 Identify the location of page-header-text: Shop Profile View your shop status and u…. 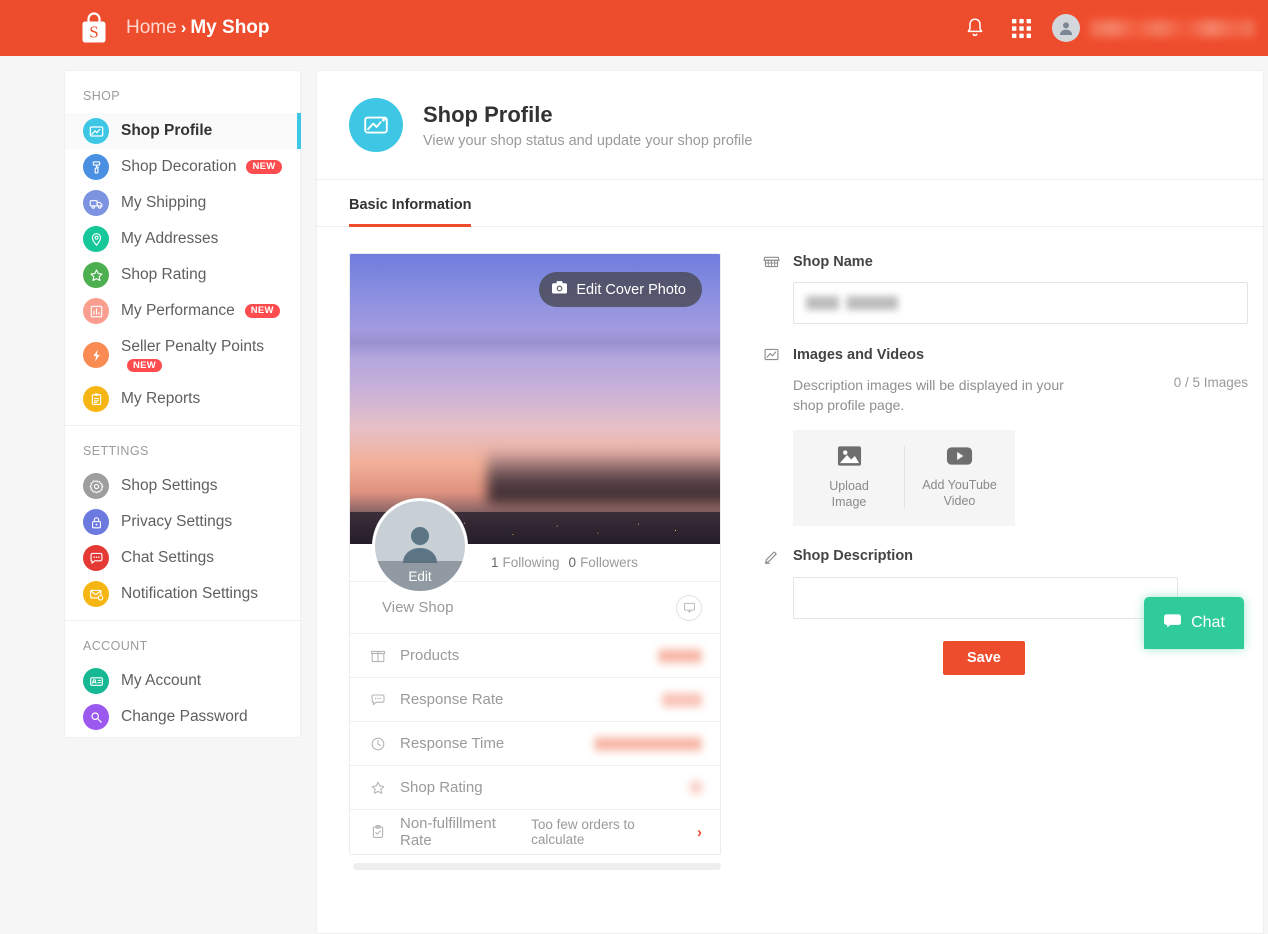
(587, 125).